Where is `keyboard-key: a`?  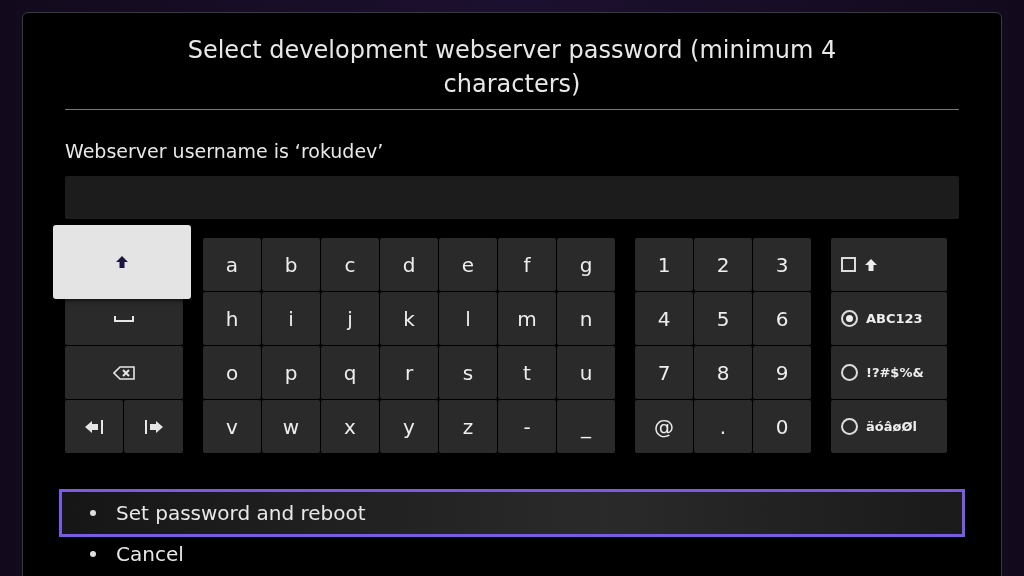
keyboard-key: a is located at coordinates (232, 264).